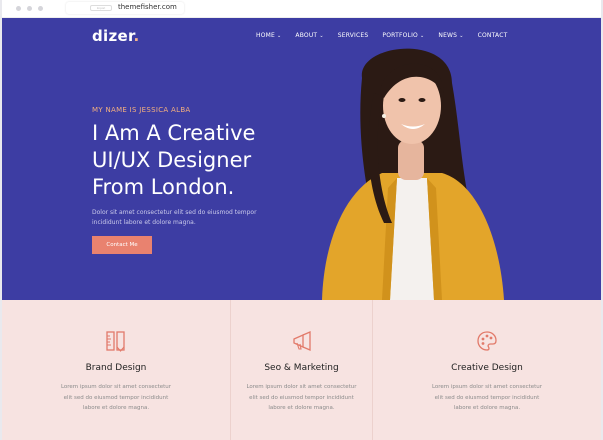 The image size is (603, 440). Describe the element at coordinates (174, 133) in the screenshot. I see `headline-line: I Am A Creative` at that location.